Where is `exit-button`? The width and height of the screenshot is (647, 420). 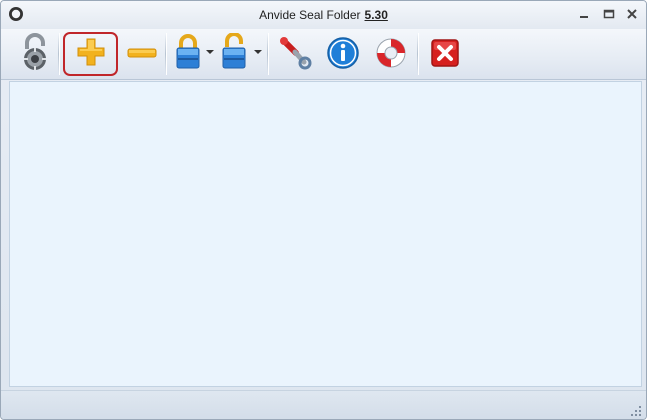 exit-button is located at coordinates (445, 53).